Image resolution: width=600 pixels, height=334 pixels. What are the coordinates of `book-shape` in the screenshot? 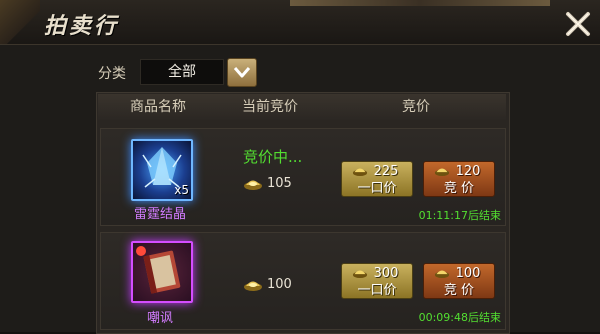 It's located at (158, 270).